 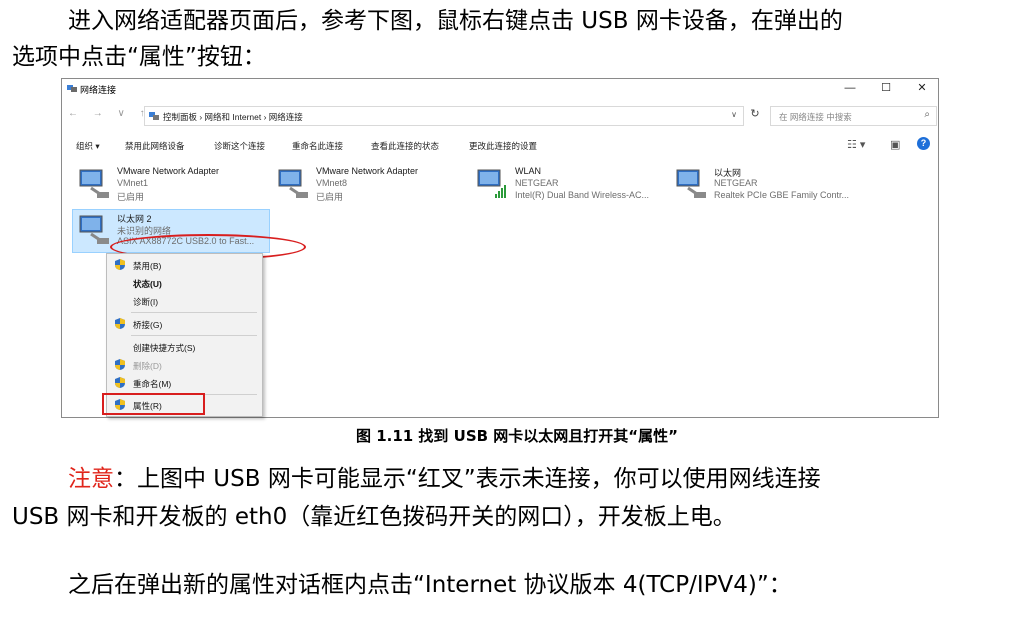 I want to click on breadcrumb: 控制面板 › 网络和 Internet › 网络连接, so click(x=233, y=117).